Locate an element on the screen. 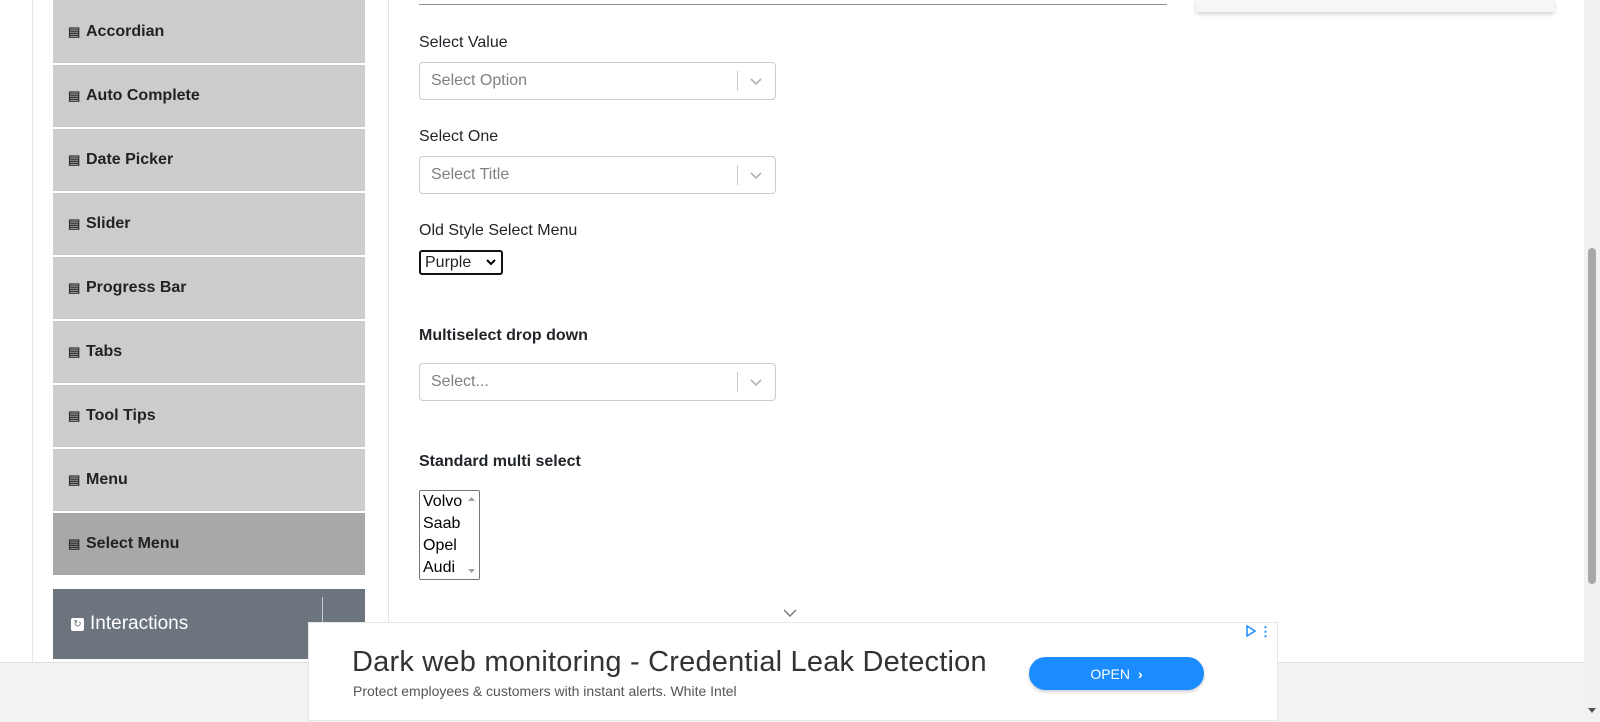 The image size is (1600, 722). standard-multi-select: Volvo Saab Opel Audi is located at coordinates (449, 535).